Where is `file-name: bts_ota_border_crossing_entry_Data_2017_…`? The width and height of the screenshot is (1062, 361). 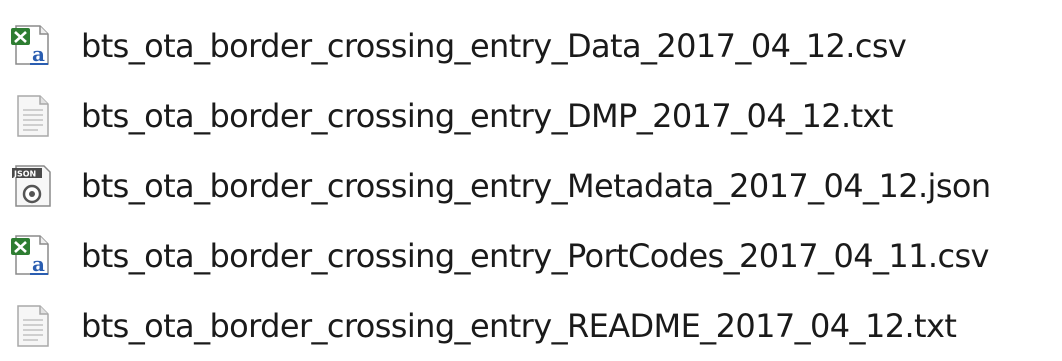
file-name: bts_ota_border_crossing_entry_Data_2017_… is located at coordinates (494, 46).